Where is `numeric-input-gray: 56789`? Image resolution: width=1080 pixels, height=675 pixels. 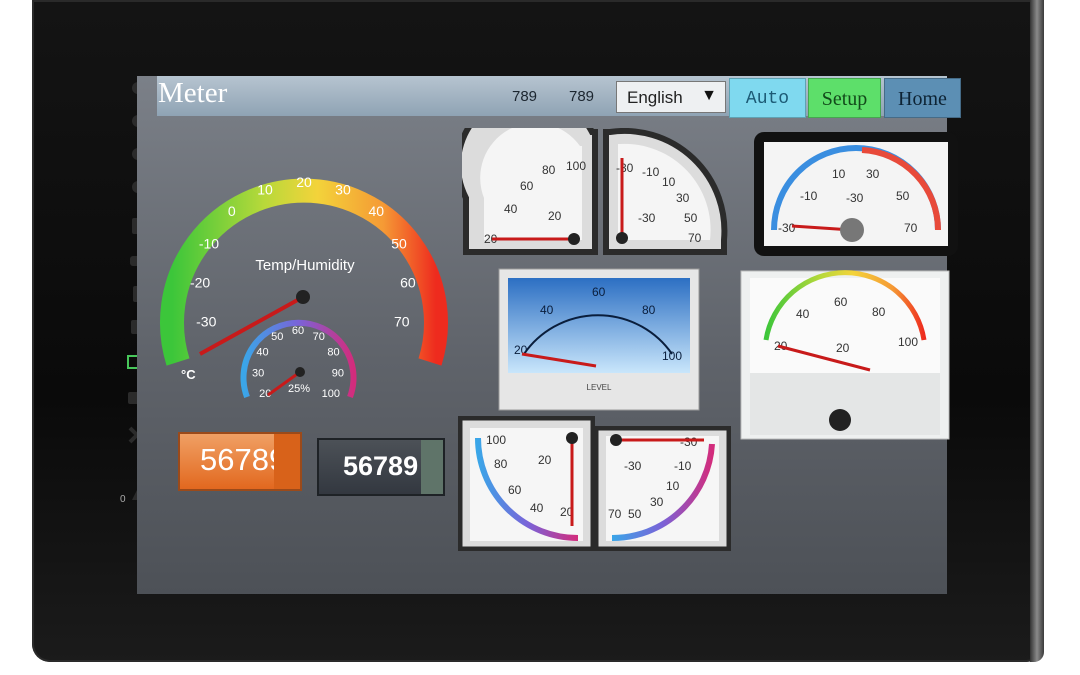 numeric-input-gray: 56789 is located at coordinates (381, 467).